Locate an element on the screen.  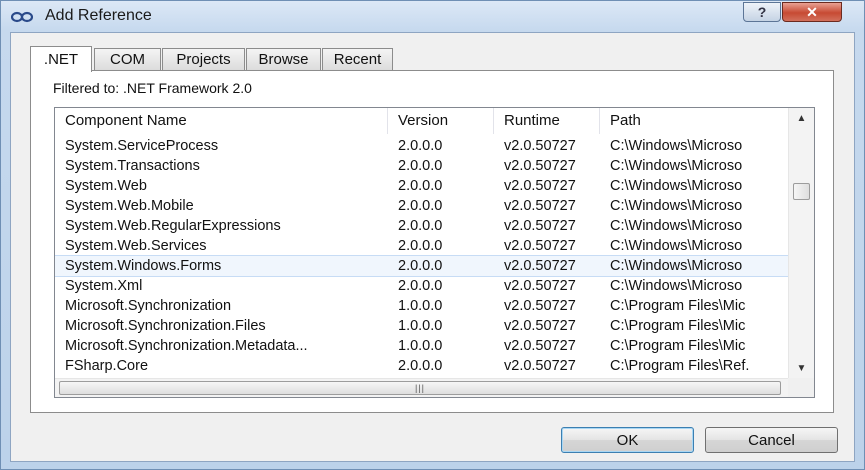
arrow-up-icon: ▲ is located at coordinates (801, 118).